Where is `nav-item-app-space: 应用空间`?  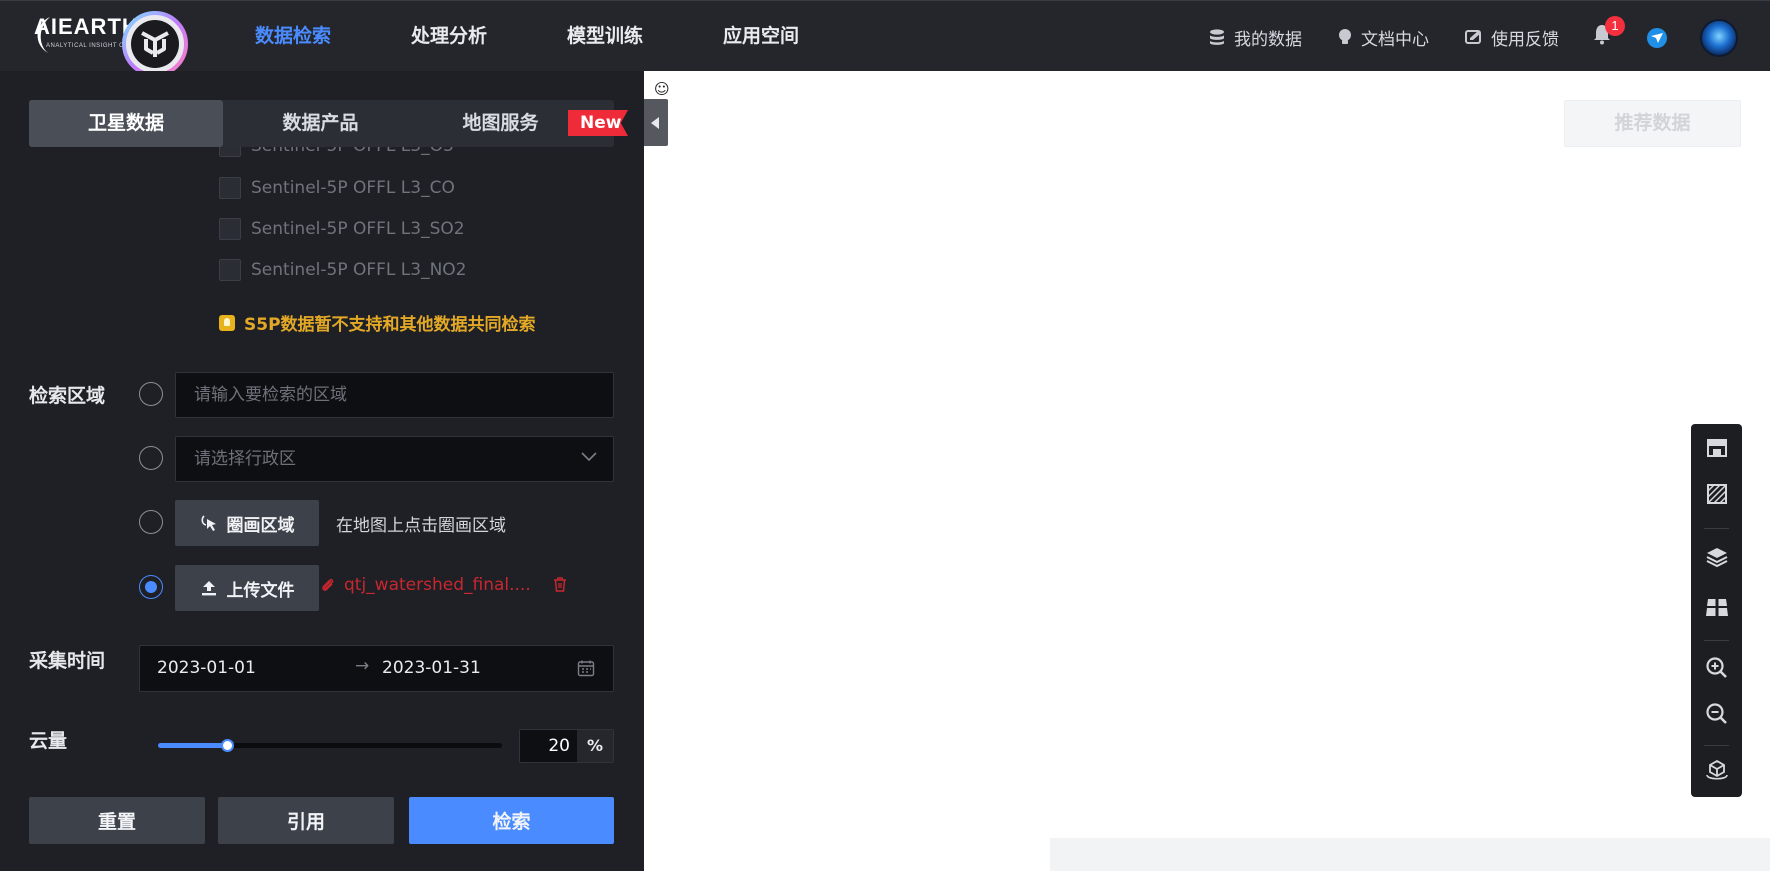
nav-item-app-space: 应用空间 is located at coordinates (761, 36).